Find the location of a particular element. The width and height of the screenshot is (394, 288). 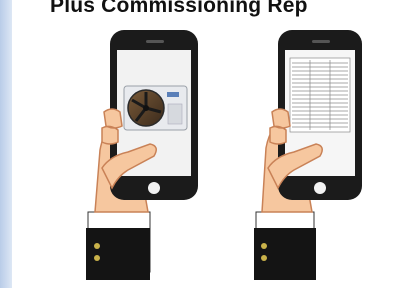

left-phone-icon is located at coordinates (154, 115).